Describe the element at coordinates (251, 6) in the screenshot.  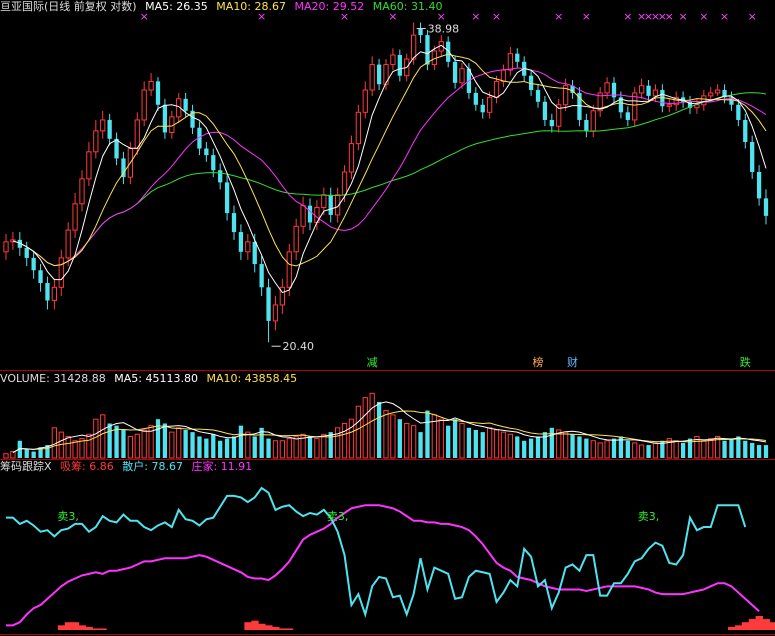
I see `ma10-value: MA10: 28.67` at that location.